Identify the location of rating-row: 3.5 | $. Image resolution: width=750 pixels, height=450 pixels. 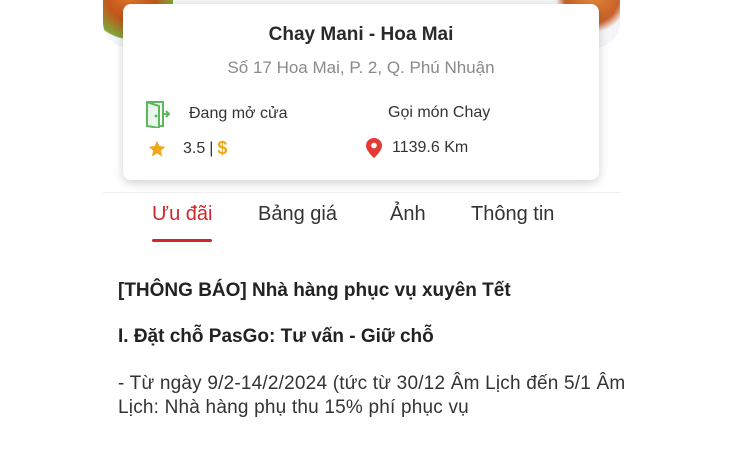
(187, 148).